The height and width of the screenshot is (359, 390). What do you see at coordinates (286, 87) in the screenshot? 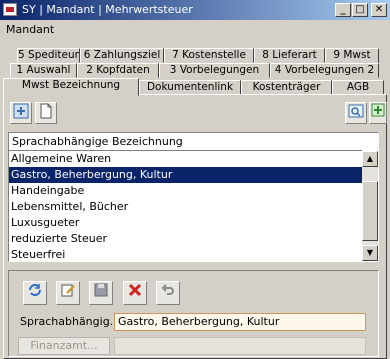
I see `tab-kostentraeger: Kostenträger` at bounding box center [286, 87].